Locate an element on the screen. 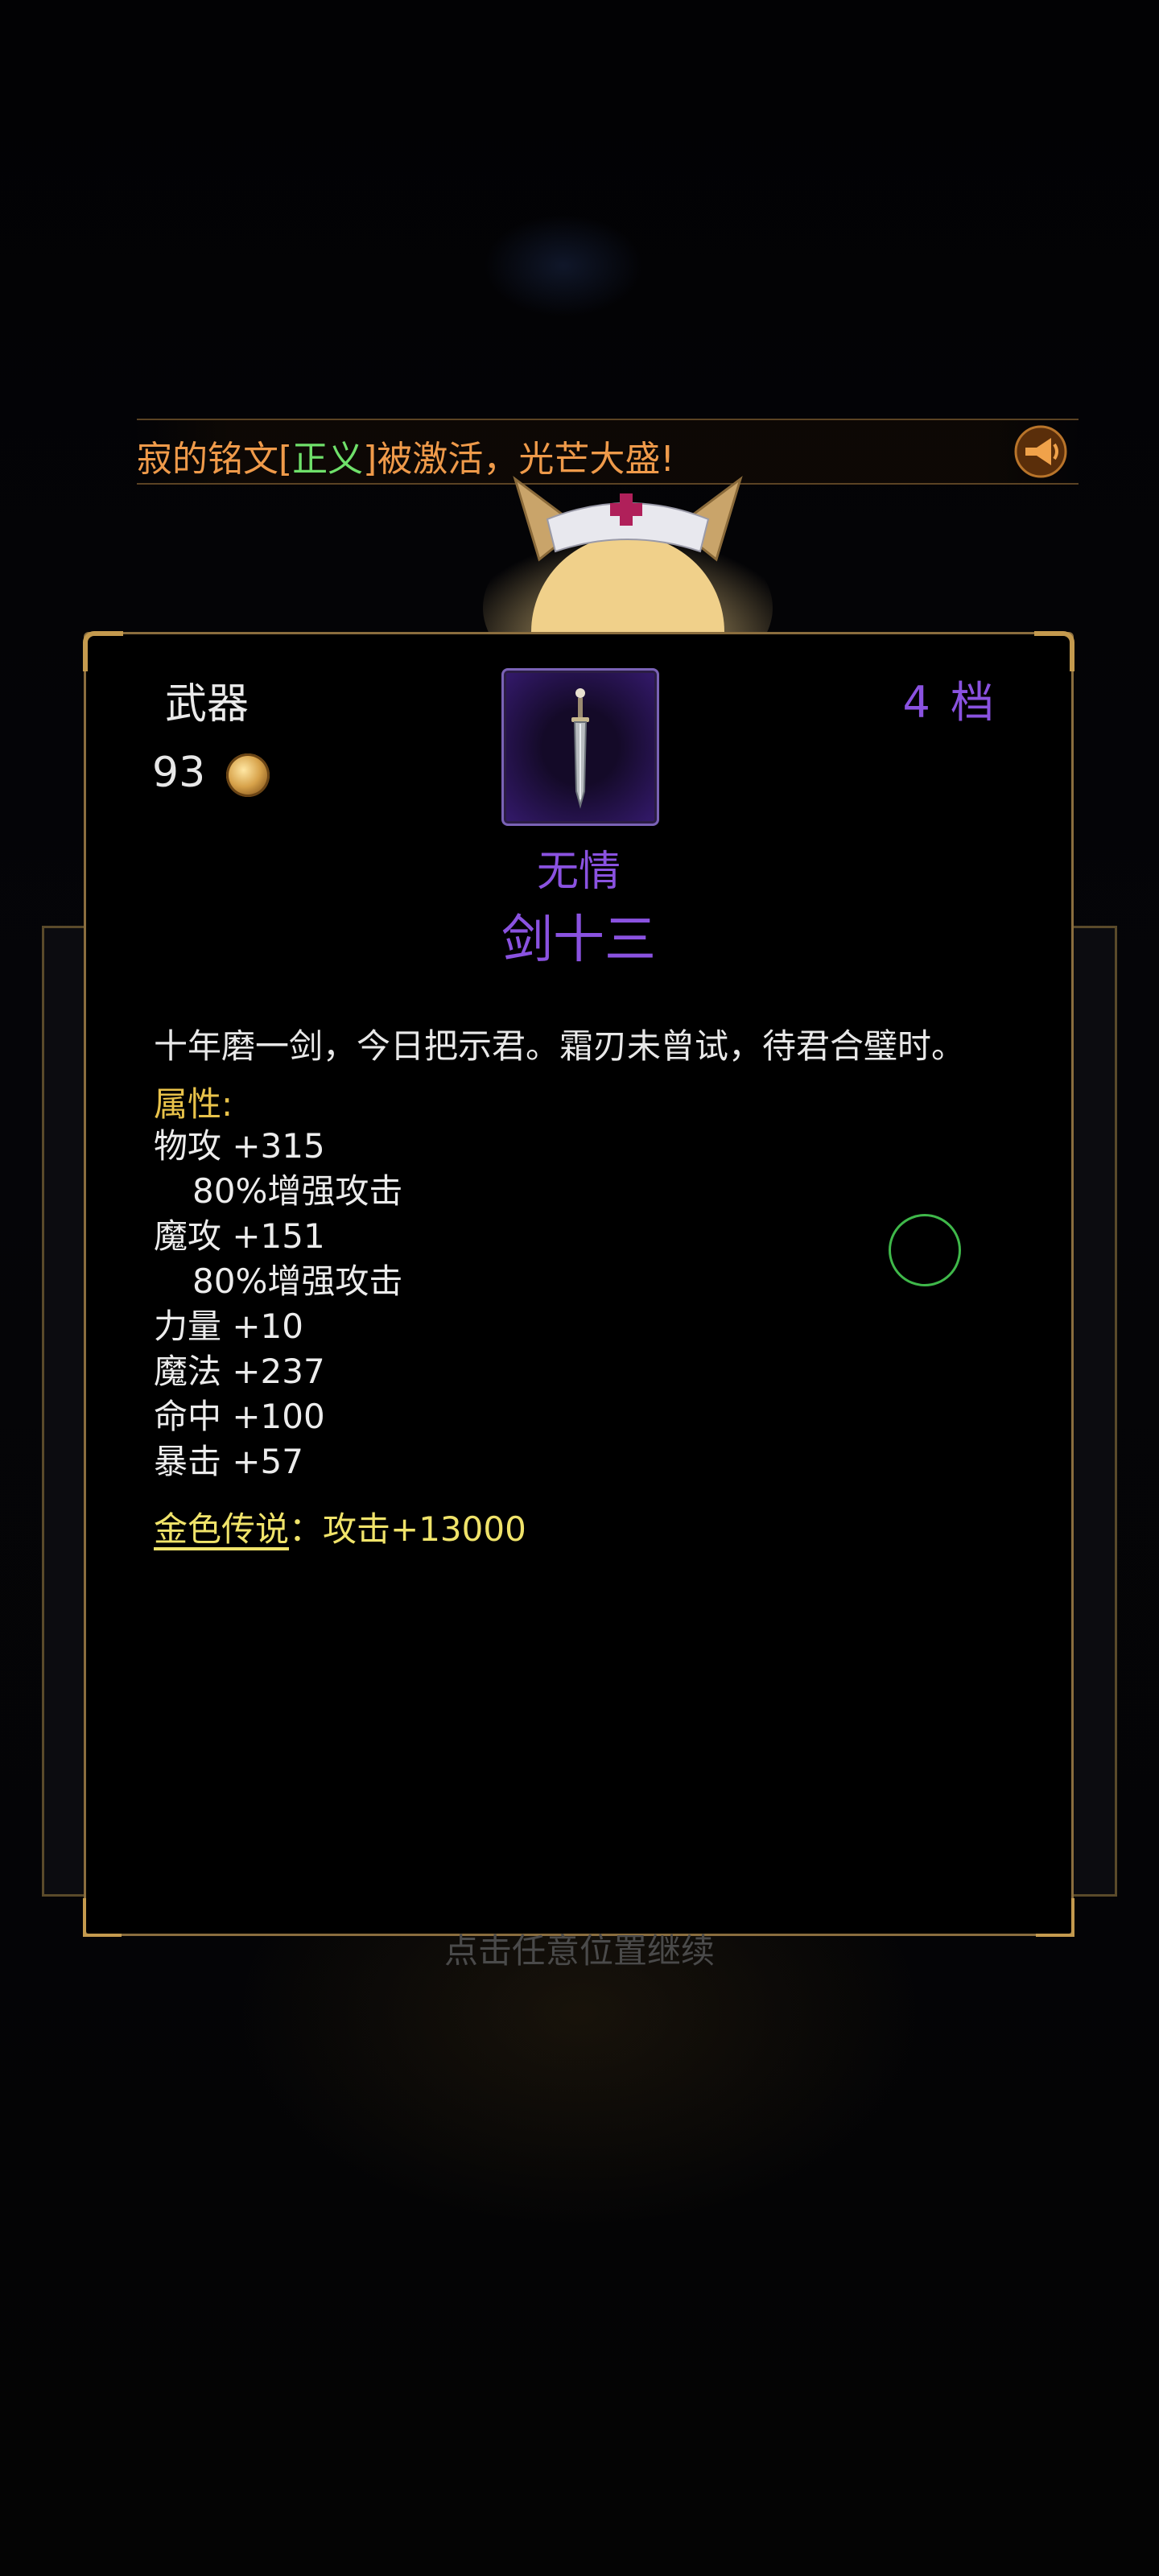 The height and width of the screenshot is (2576, 1159). attribute-line: 魔攻 +151 is located at coordinates (240, 1236).